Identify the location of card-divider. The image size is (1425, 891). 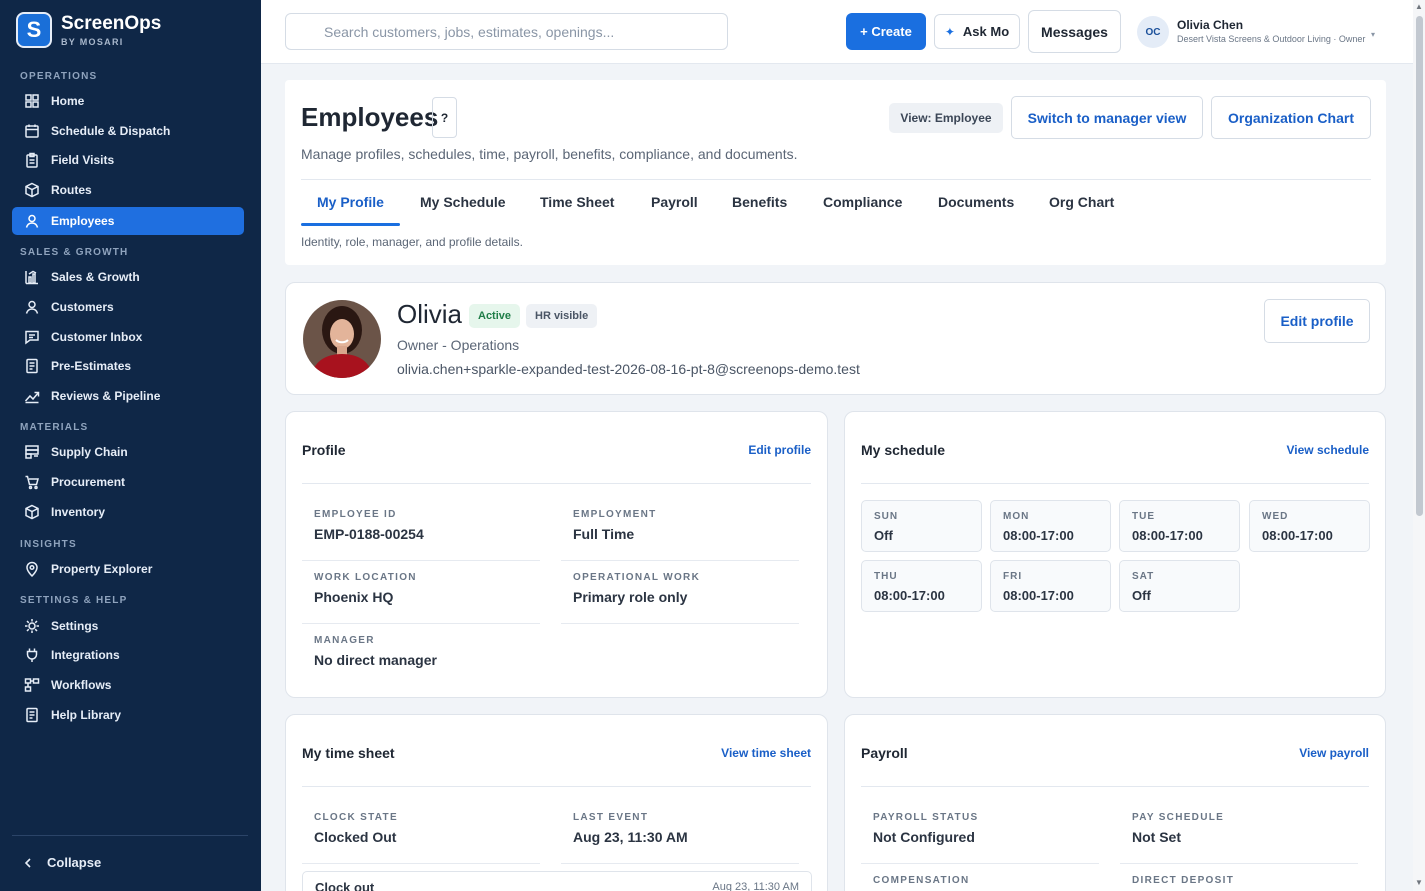
(1115, 483).